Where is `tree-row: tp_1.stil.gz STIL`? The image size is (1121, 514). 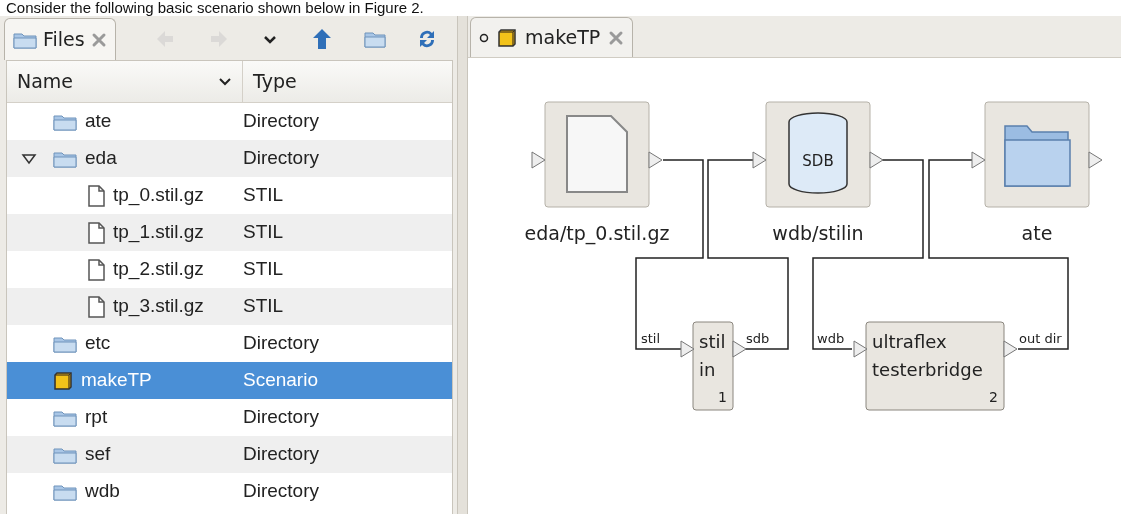 tree-row: tp_1.stil.gz STIL is located at coordinates (229, 232).